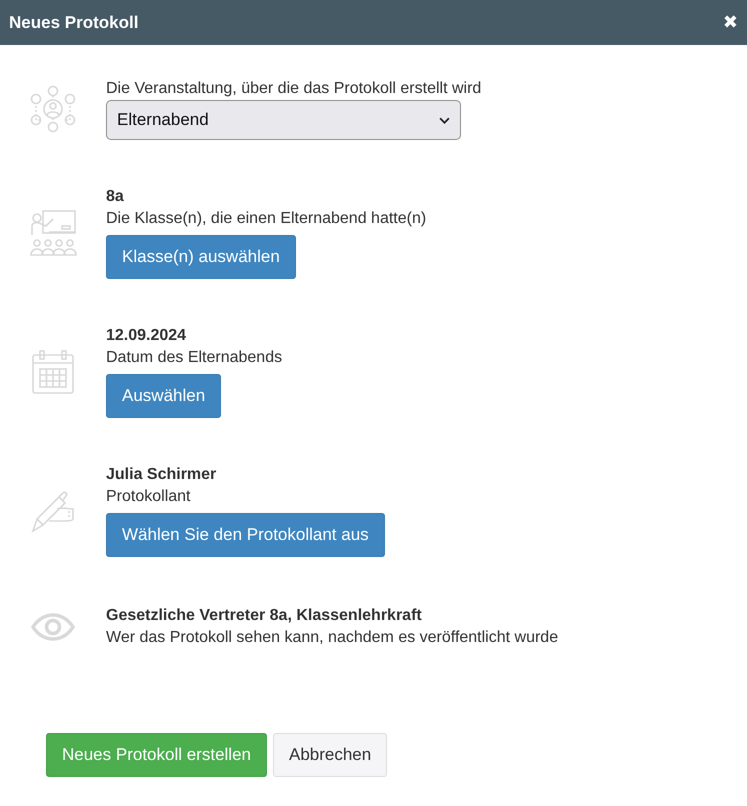 The height and width of the screenshot is (806, 747). What do you see at coordinates (330, 755) in the screenshot?
I see `cancel-button: Abbrechen` at bounding box center [330, 755].